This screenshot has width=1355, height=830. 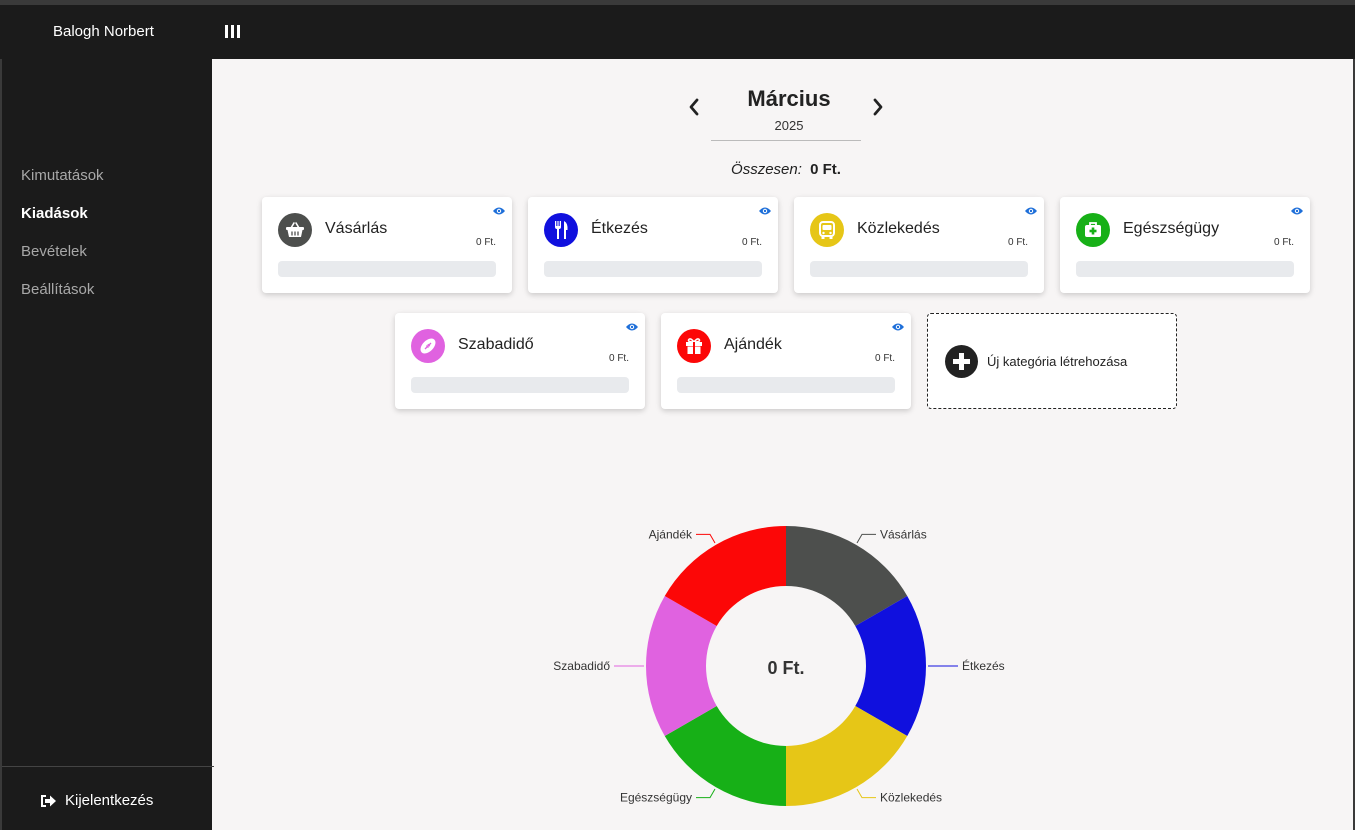 What do you see at coordinates (496, 344) in the screenshot?
I see `category-name: Szabadidő` at bounding box center [496, 344].